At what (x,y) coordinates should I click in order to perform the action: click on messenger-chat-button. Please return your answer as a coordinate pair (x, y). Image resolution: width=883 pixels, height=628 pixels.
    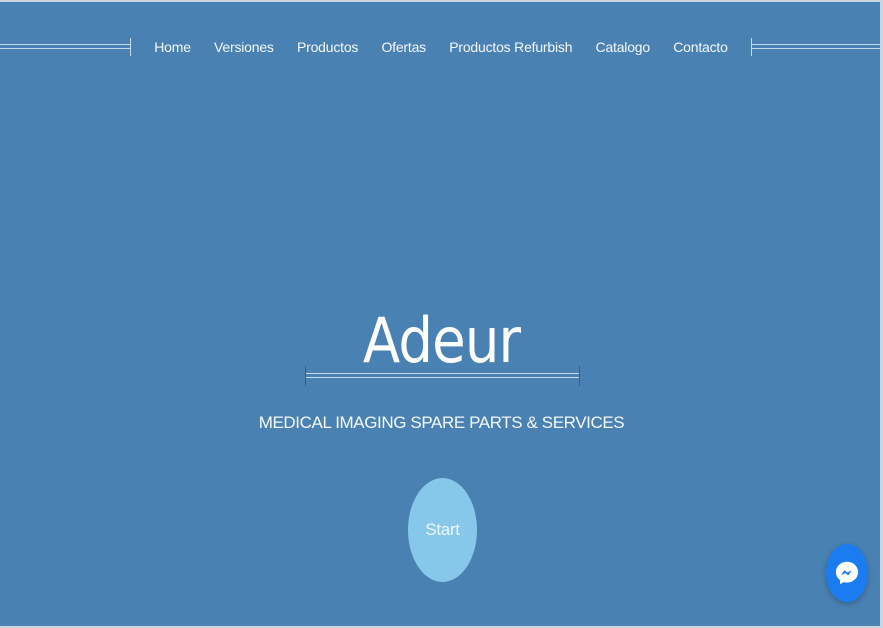
    Looking at the image, I should click on (847, 573).